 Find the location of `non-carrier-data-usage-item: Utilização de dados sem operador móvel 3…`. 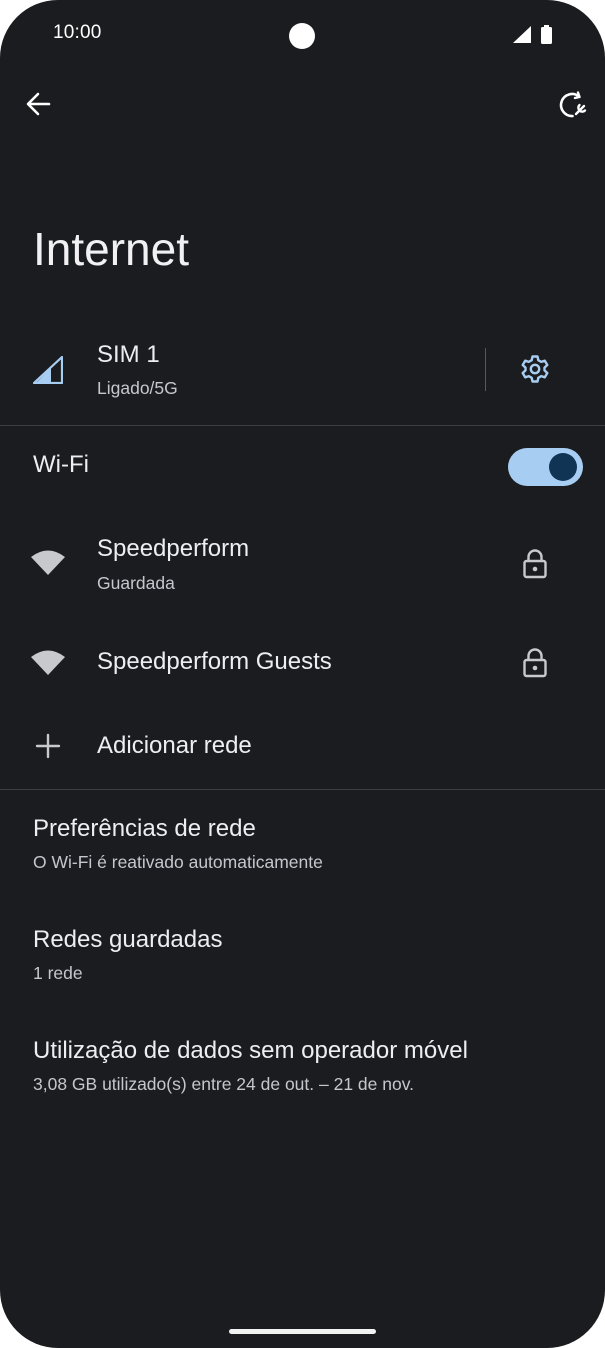

non-carrier-data-usage-item: Utilização de dados sem operador móvel 3… is located at coordinates (250, 1066).